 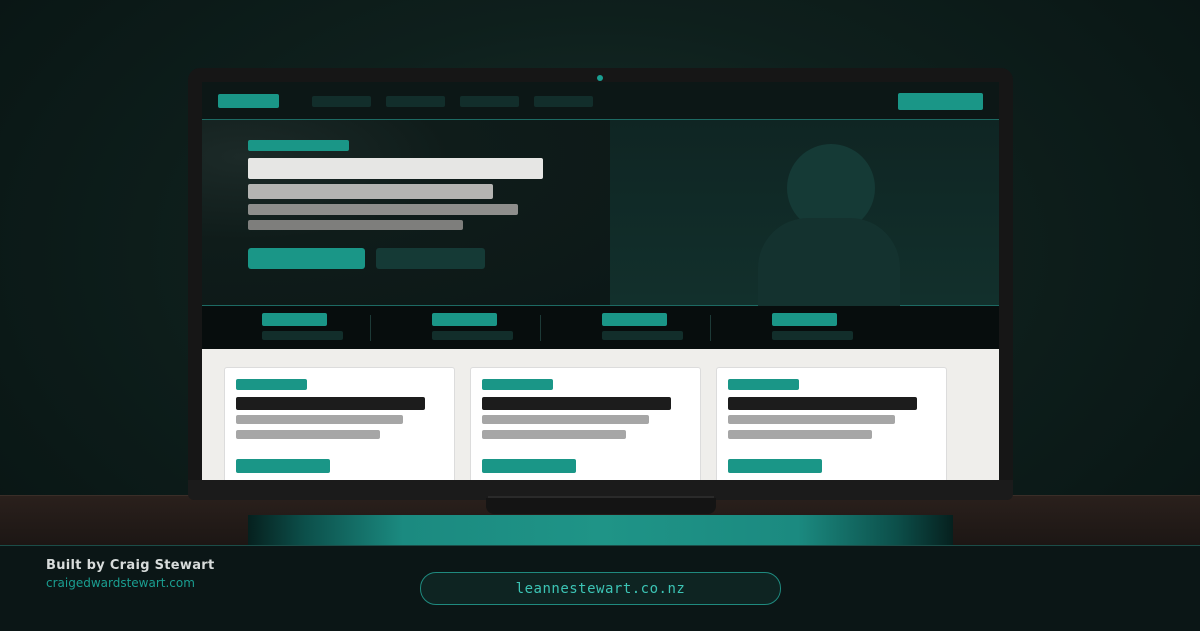 What do you see at coordinates (600, 78) in the screenshot?
I see `webcam-dot-icon` at bounding box center [600, 78].